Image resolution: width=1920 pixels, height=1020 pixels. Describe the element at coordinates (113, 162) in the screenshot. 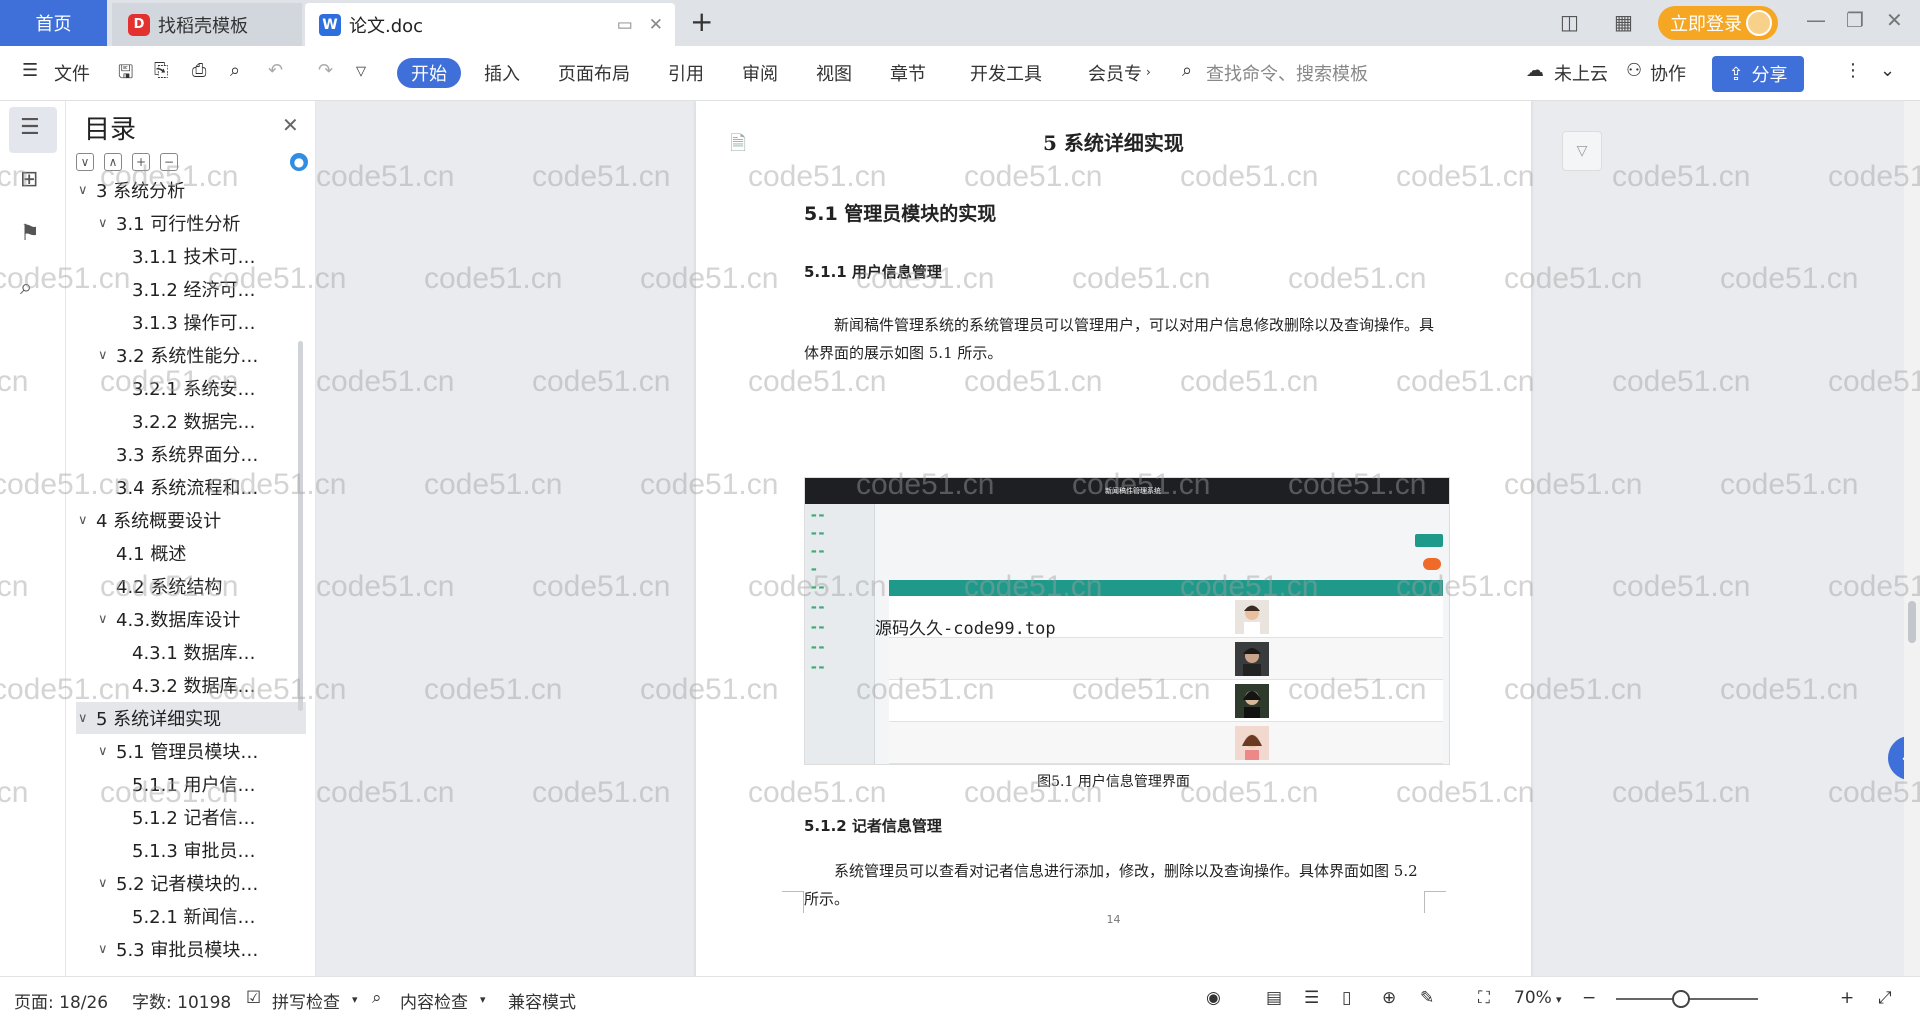

I see `expand-up-icon: ∧` at that location.